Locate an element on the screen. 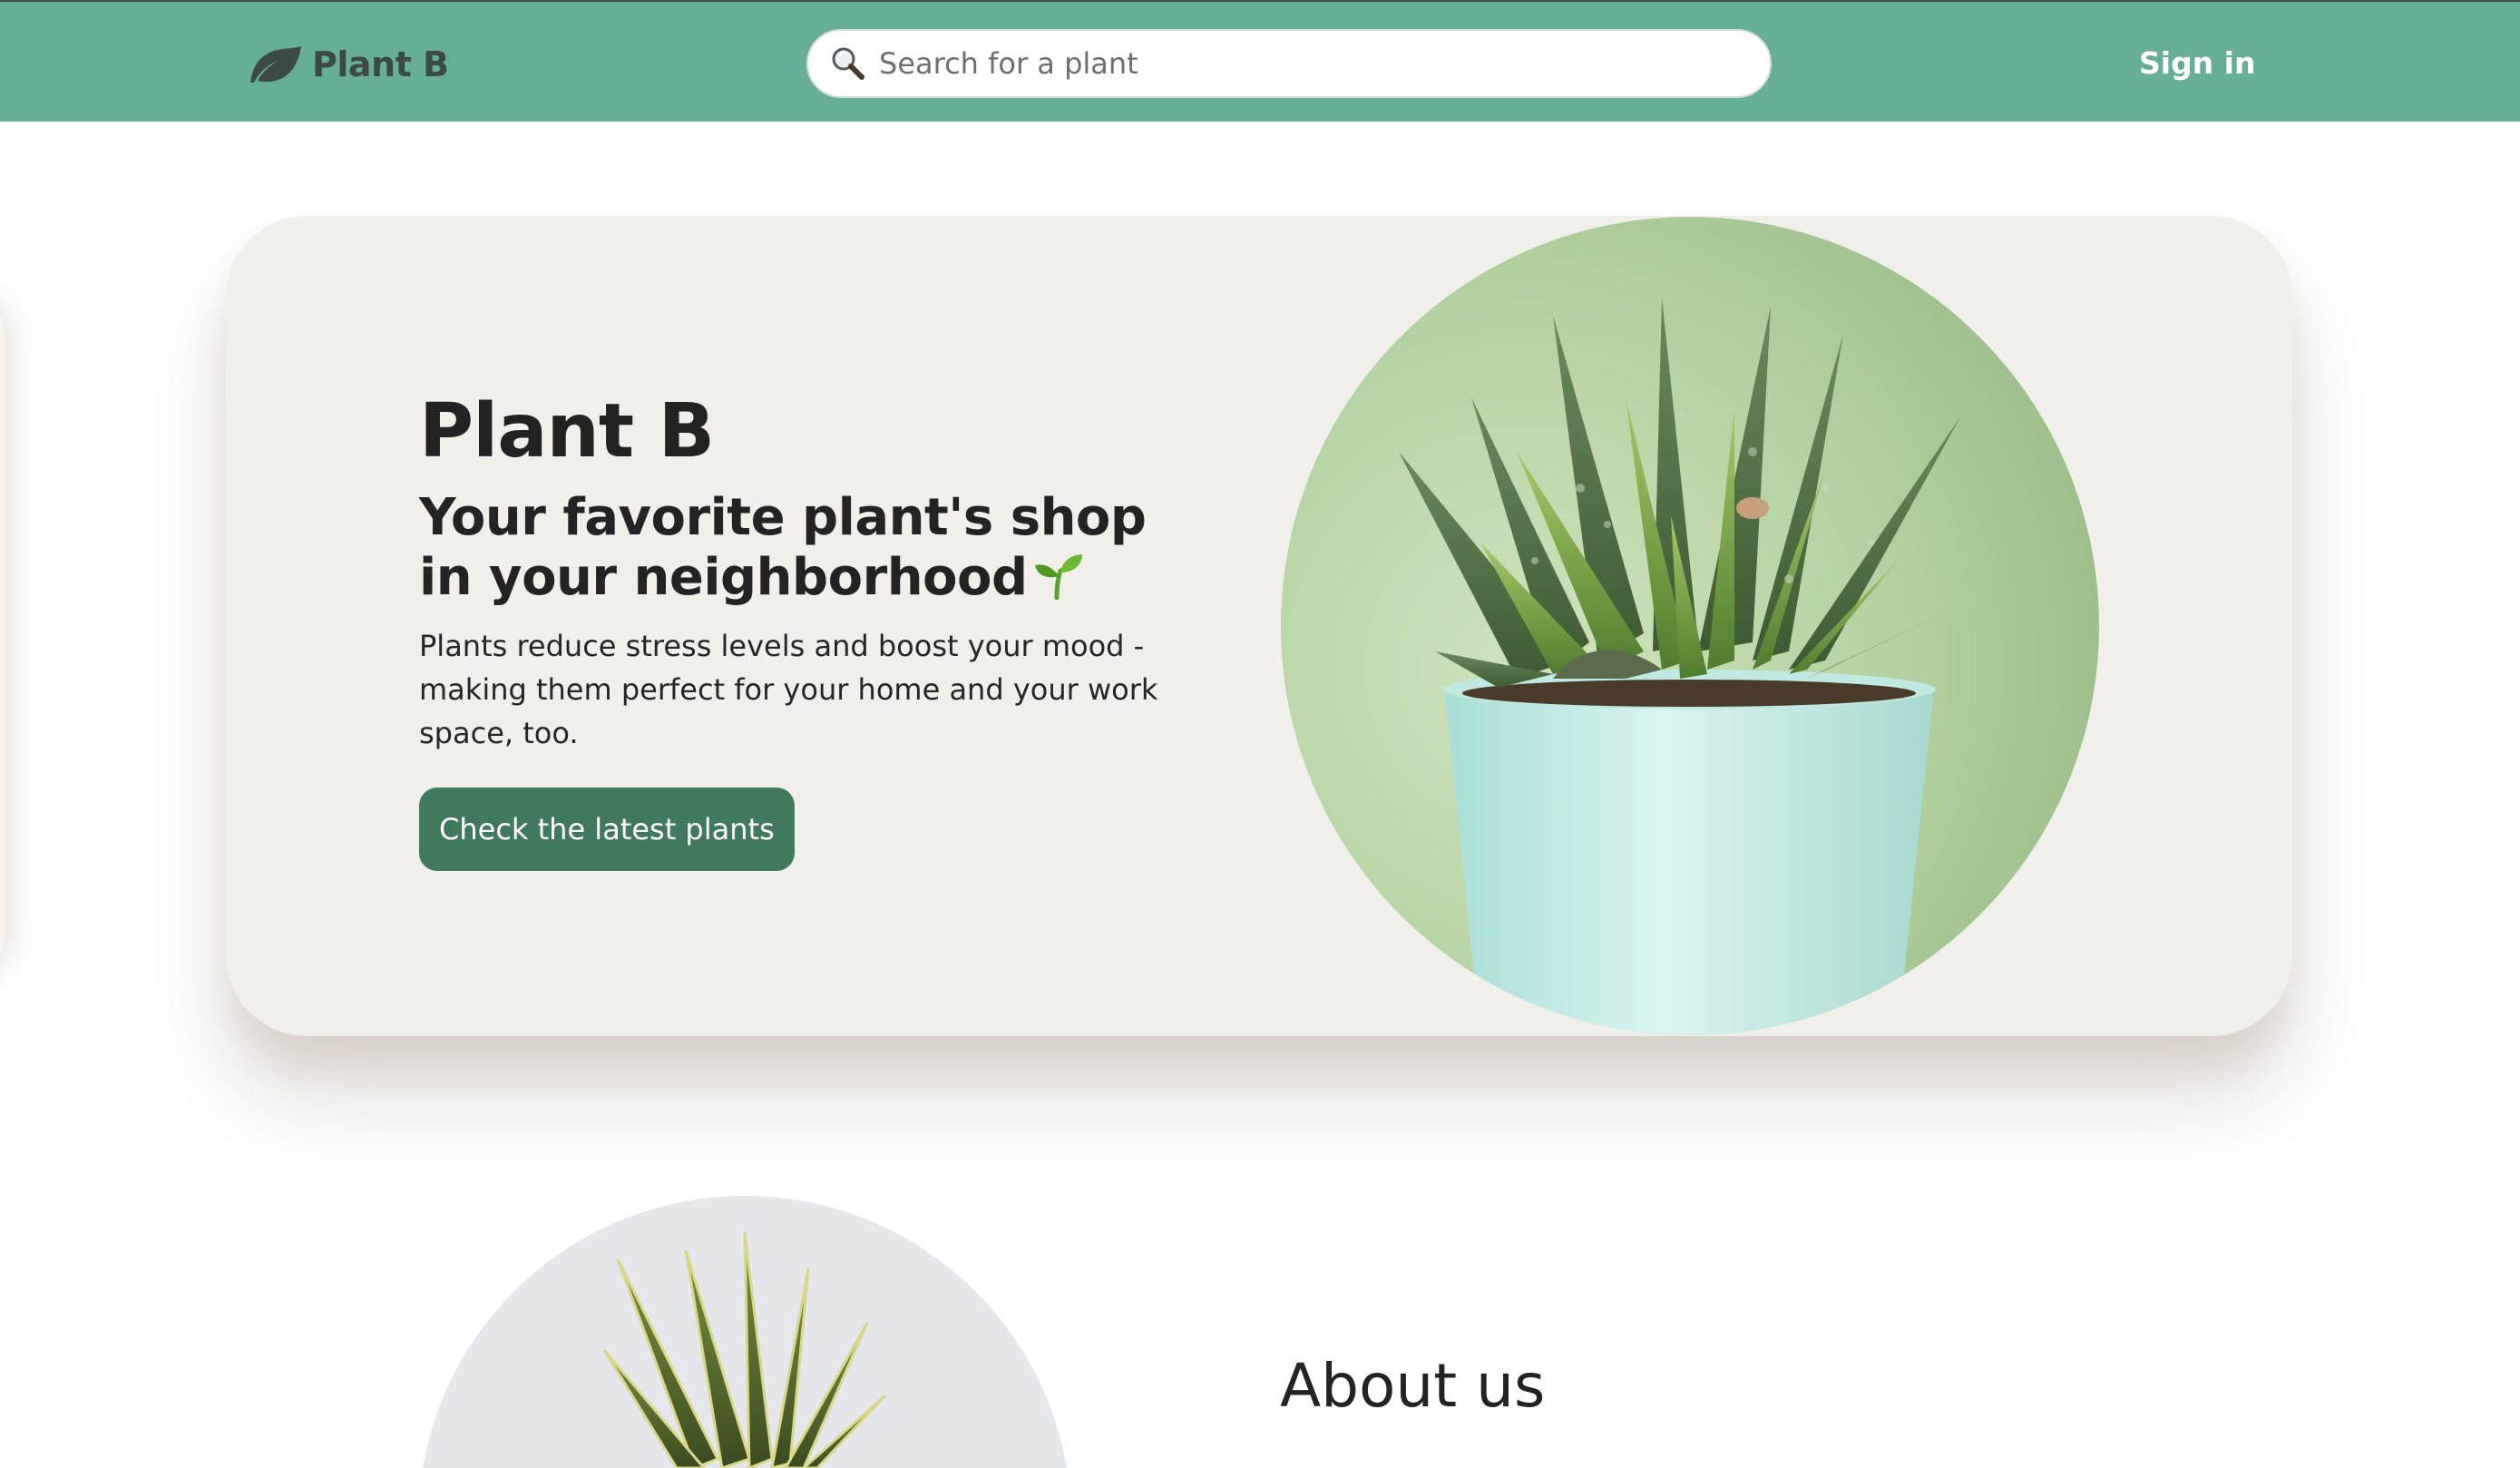 The image size is (2520, 1468). check-latest-plants-button: Check the latest plants is located at coordinates (607, 829).